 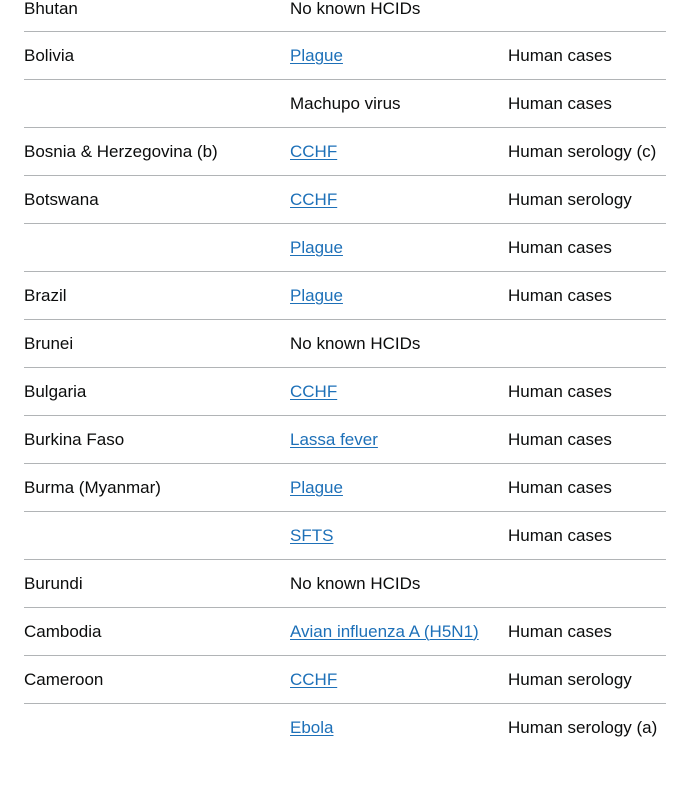 I want to click on country-label: Bosnia & Herzegovina (b), so click(x=121, y=151).